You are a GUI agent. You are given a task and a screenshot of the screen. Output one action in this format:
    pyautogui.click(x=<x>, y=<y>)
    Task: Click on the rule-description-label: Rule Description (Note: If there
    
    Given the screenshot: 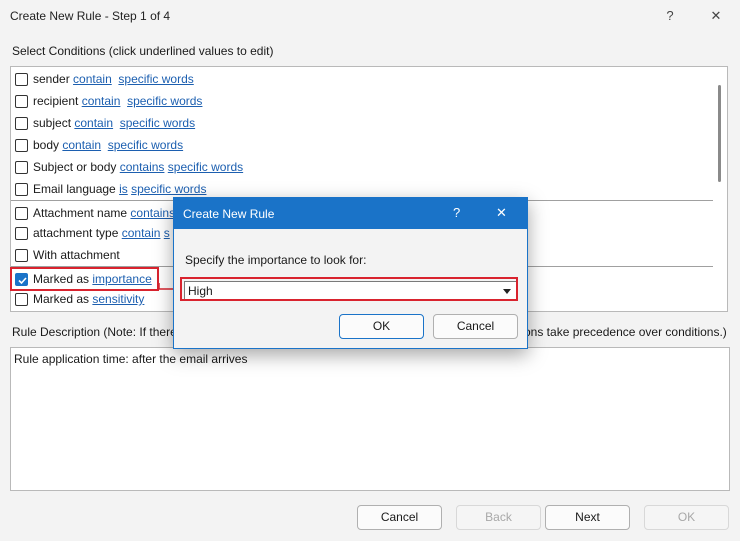 What is the action you would take?
    pyautogui.click(x=94, y=332)
    